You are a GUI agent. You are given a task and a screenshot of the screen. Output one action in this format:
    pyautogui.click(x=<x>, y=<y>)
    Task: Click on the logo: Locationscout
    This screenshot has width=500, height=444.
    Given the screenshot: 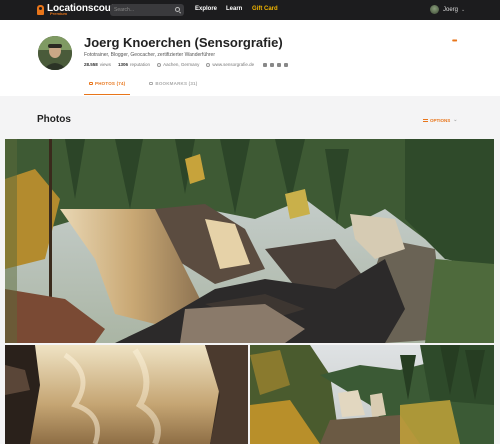 What is the action you would take?
    pyautogui.click(x=75, y=9)
    